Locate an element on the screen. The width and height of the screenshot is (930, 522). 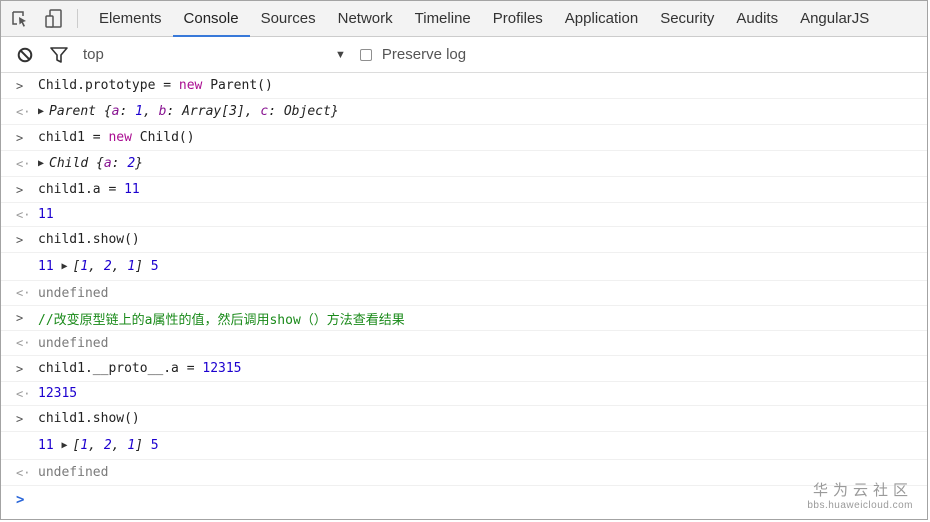
object-name: Child { is located at coordinates (76, 163).